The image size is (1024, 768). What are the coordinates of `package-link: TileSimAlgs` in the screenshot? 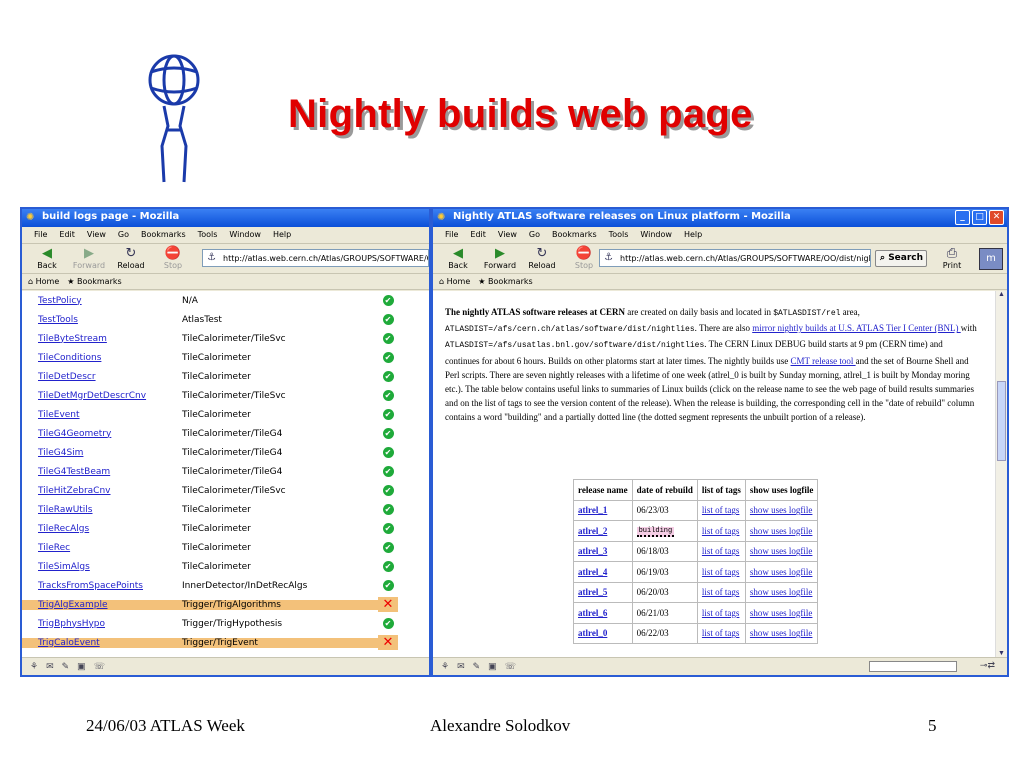 It's located at (100, 567).